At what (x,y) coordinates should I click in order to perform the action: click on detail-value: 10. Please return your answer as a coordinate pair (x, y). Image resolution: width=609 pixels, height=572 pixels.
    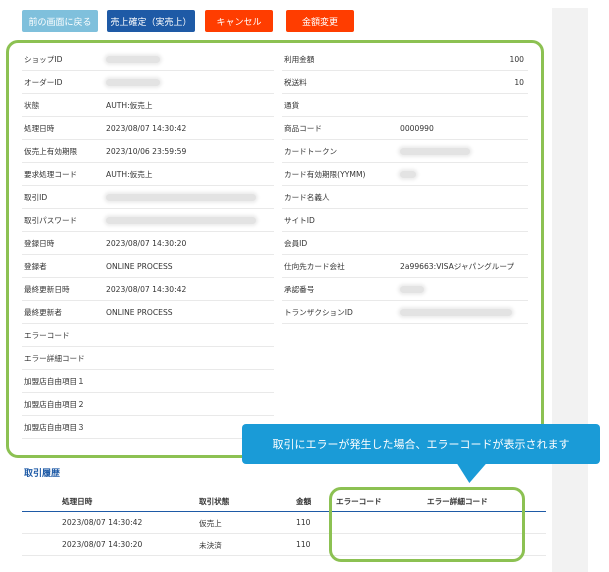
    Looking at the image, I should click on (519, 82).